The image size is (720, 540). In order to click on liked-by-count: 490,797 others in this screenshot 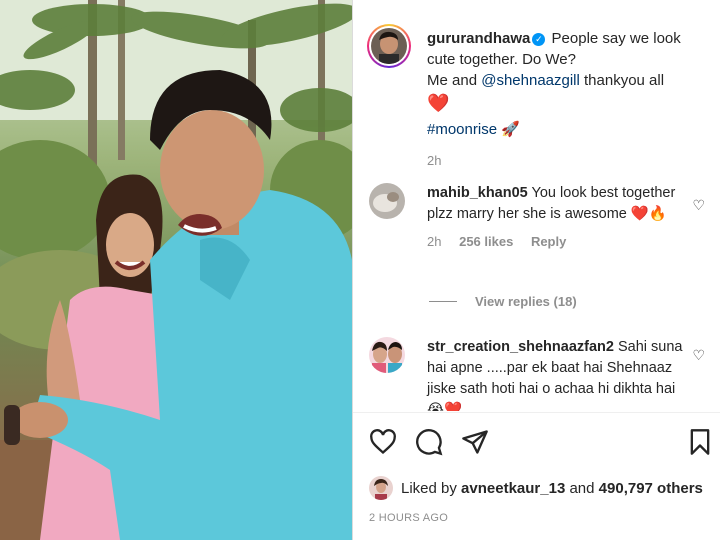, I will do `click(651, 488)`.